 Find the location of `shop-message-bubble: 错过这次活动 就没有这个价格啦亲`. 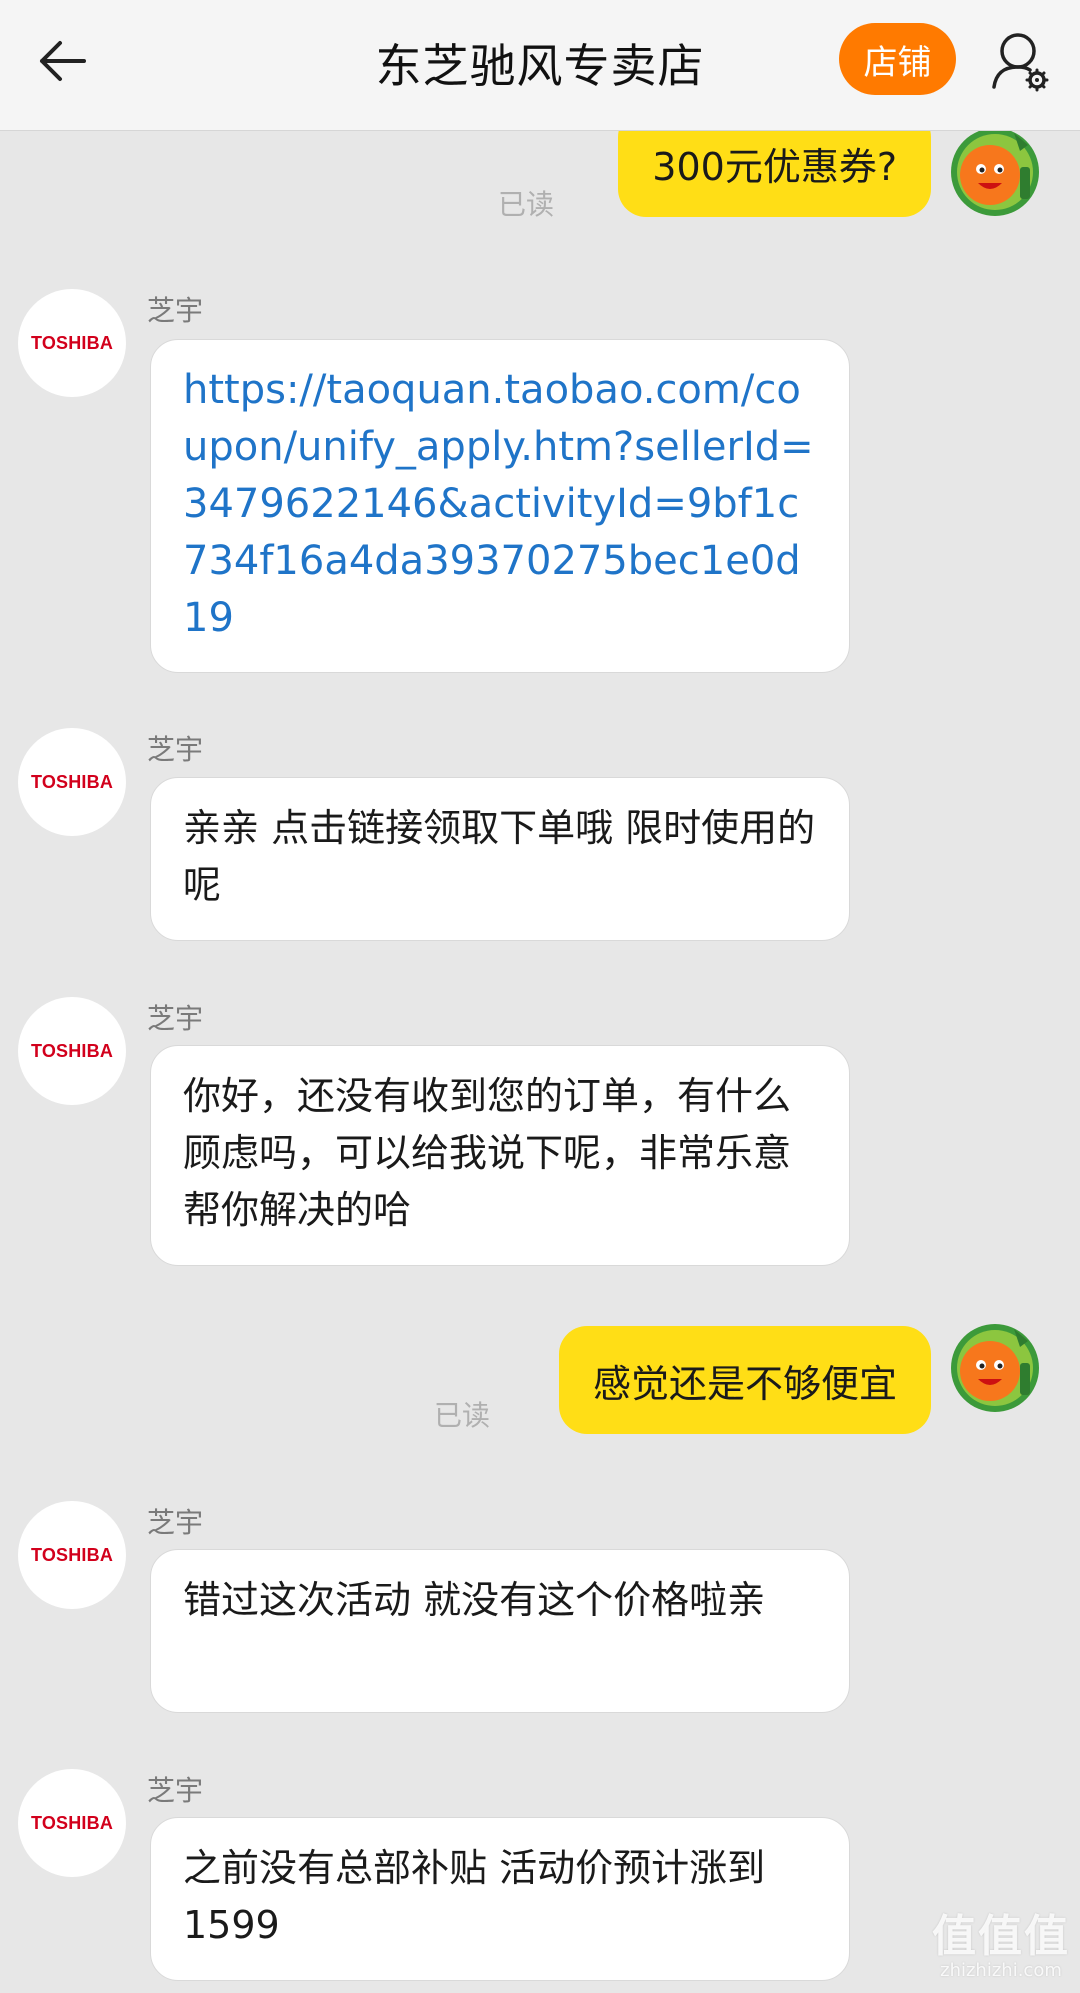

shop-message-bubble: 错过这次活动 就没有这个价格啦亲 is located at coordinates (500, 1631).